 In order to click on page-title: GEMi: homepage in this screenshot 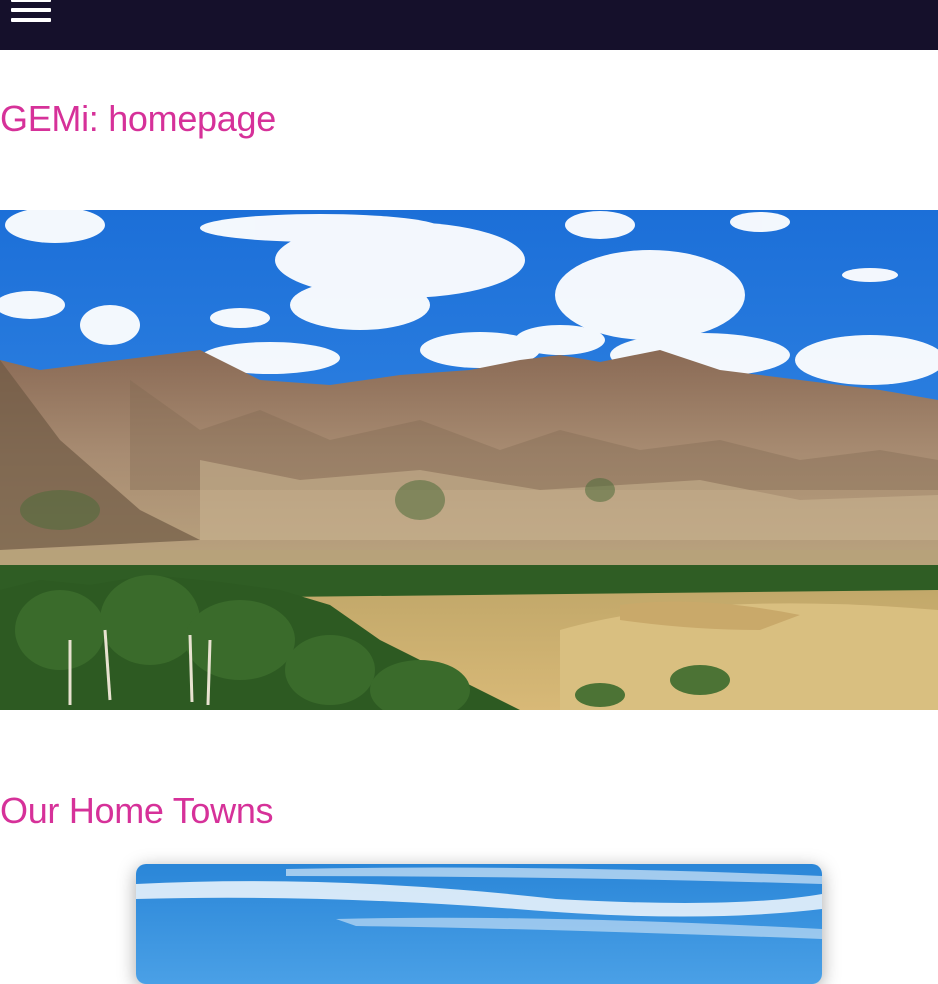, I will do `click(138, 118)`.